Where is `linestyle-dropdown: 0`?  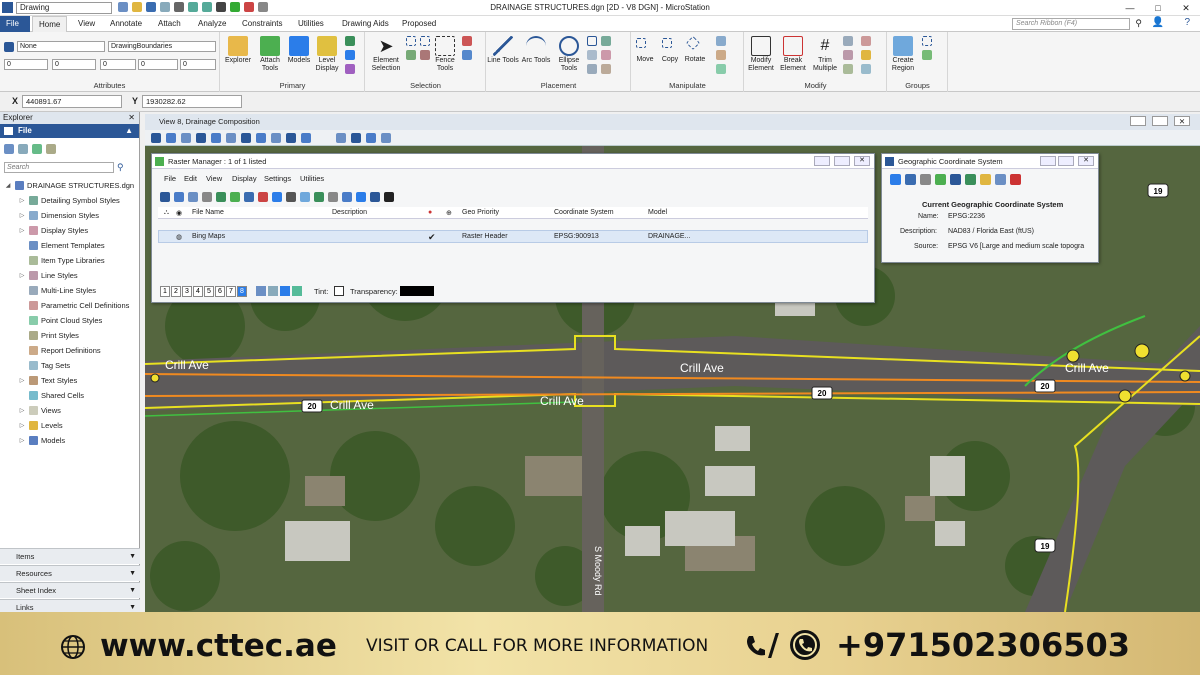
linestyle-dropdown: 0 is located at coordinates (118, 64).